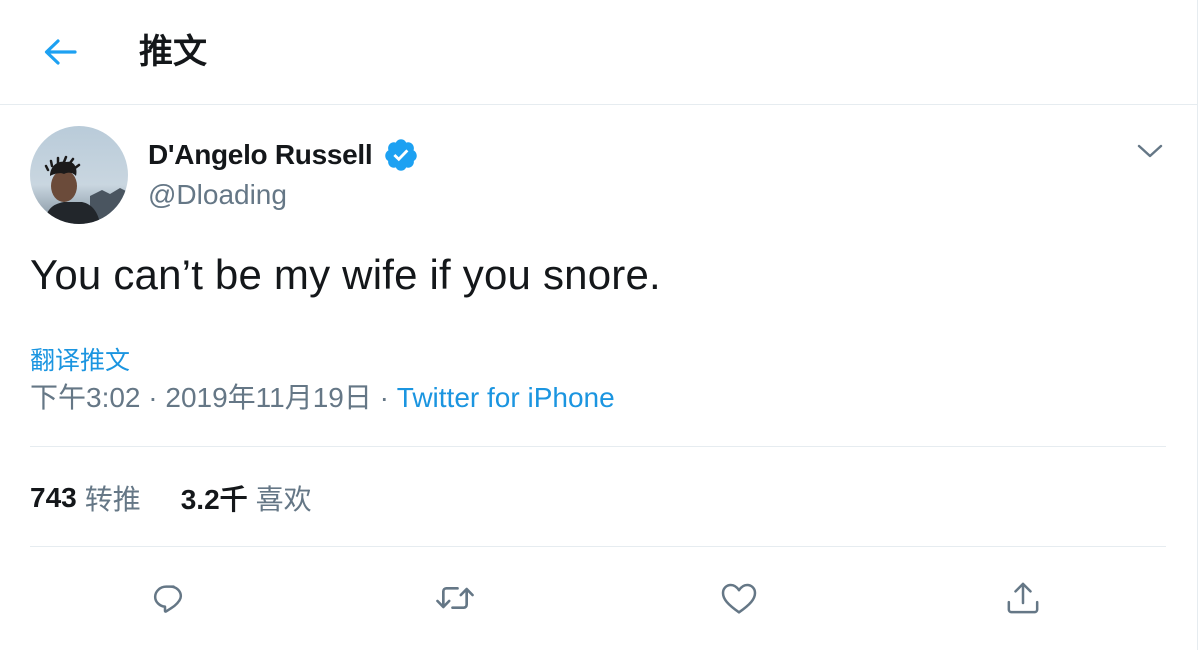  What do you see at coordinates (506, 397) in the screenshot?
I see `tweet-source-link: Twitter for iPhone` at bounding box center [506, 397].